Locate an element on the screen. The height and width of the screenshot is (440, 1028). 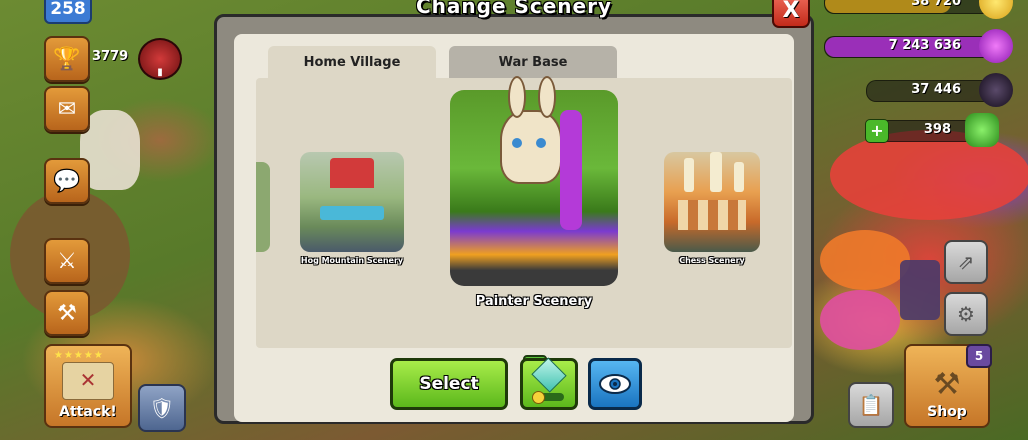
preview-button is located at coordinates (615, 384).